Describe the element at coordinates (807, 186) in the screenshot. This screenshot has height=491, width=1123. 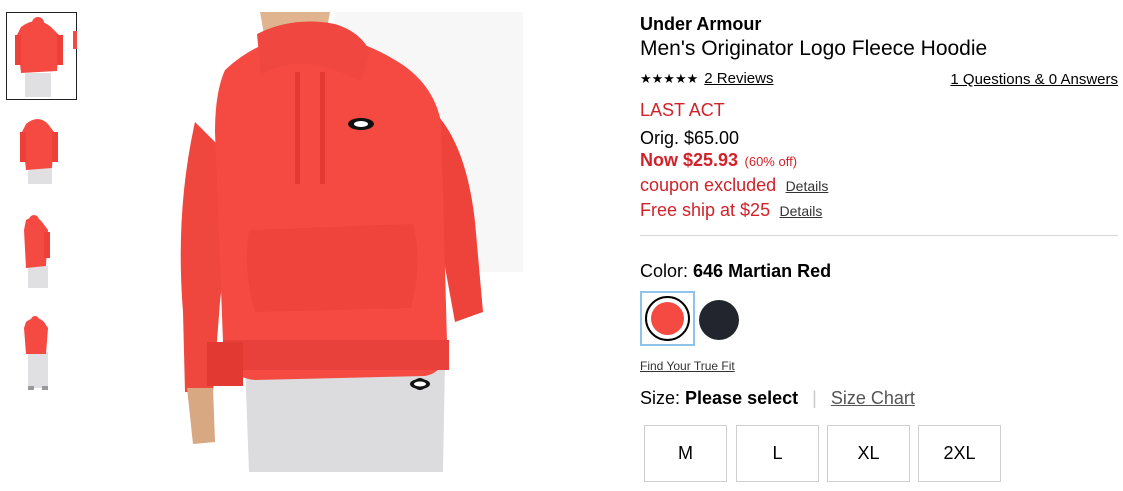
I see `coupon-details-link: Details` at that location.